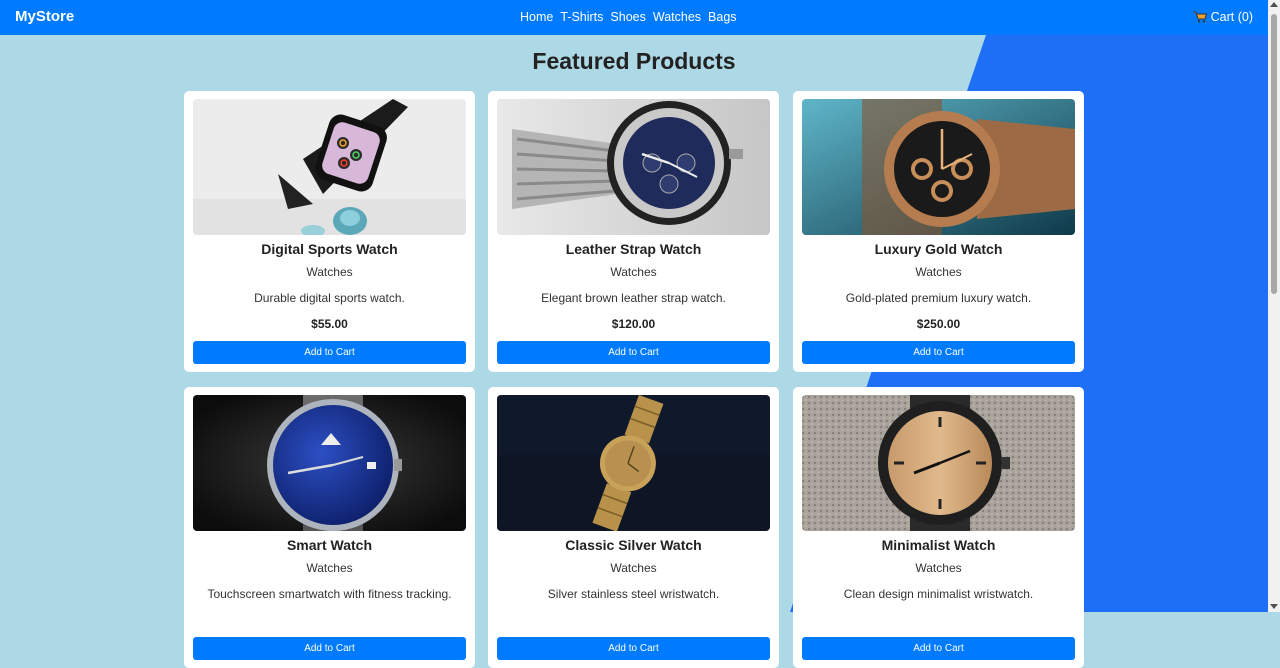  I want to click on product-description: Gold-plated premium luxury watch., so click(938, 298).